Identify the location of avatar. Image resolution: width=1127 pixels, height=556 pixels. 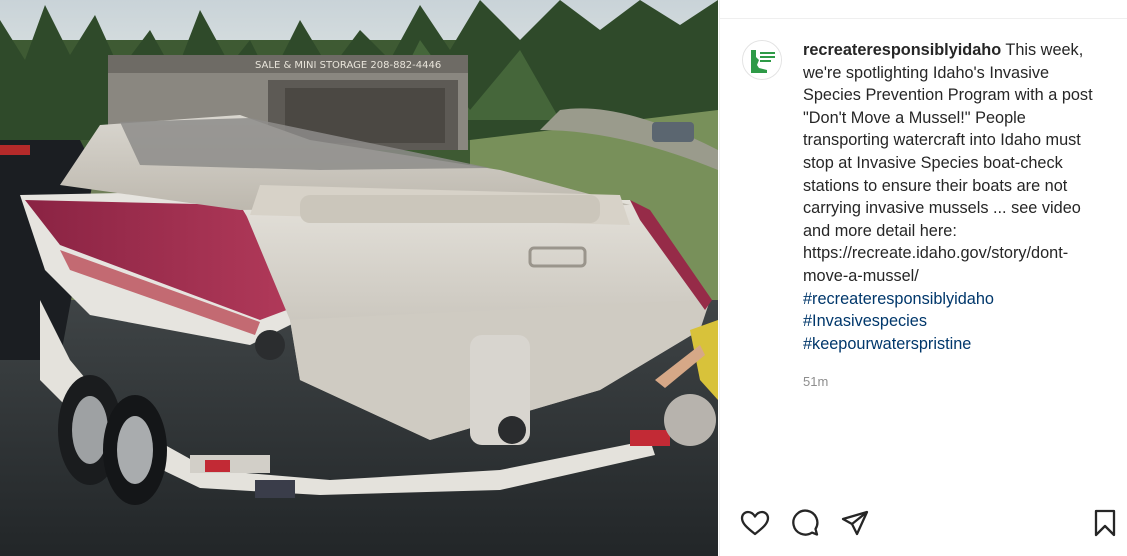
(762, 60).